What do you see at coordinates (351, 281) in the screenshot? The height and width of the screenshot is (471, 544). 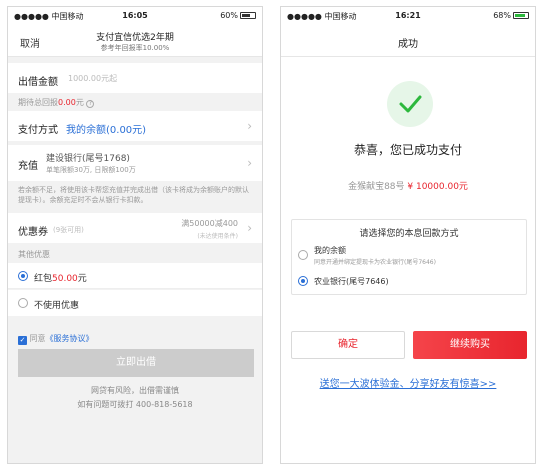 I see `option-title: 农业银行(尾号7646)` at bounding box center [351, 281].